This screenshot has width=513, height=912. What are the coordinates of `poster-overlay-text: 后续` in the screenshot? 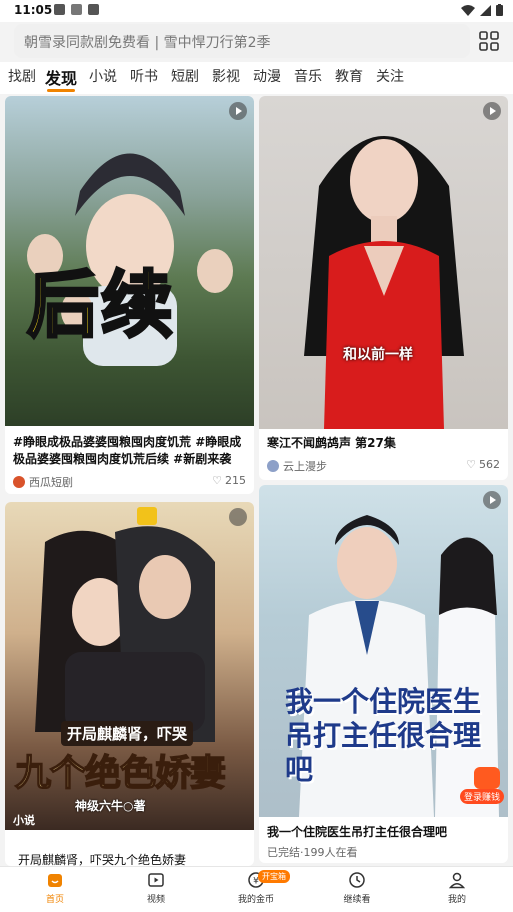 It's located at (100, 305).